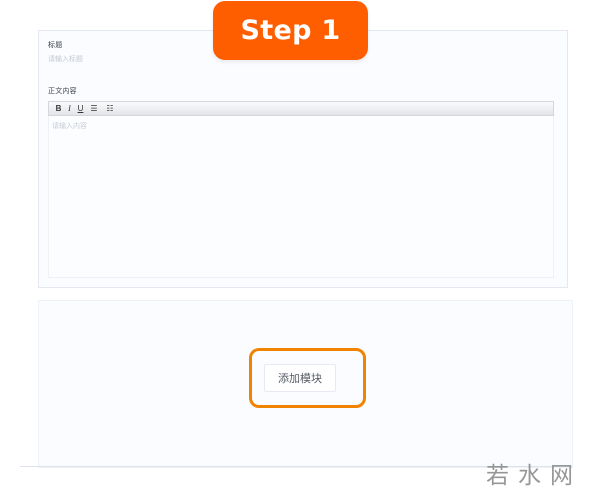 The width and height of the screenshot is (600, 493). What do you see at coordinates (80, 108) in the screenshot?
I see `underline-button: U` at bounding box center [80, 108].